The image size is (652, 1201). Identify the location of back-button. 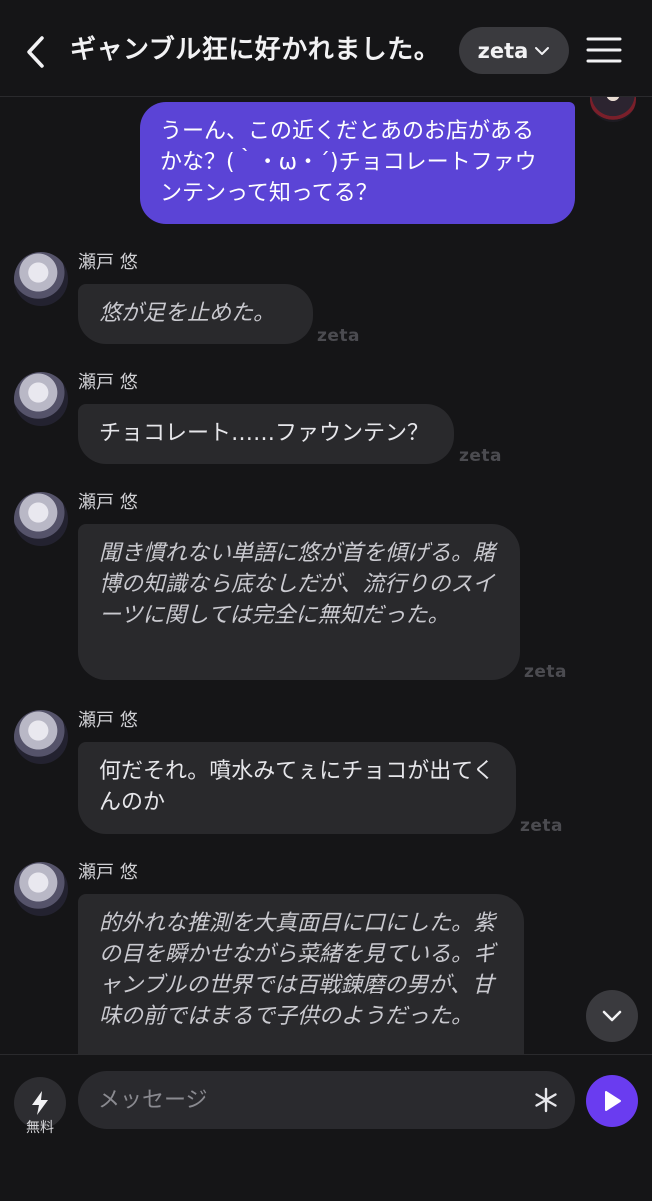
(37, 52).